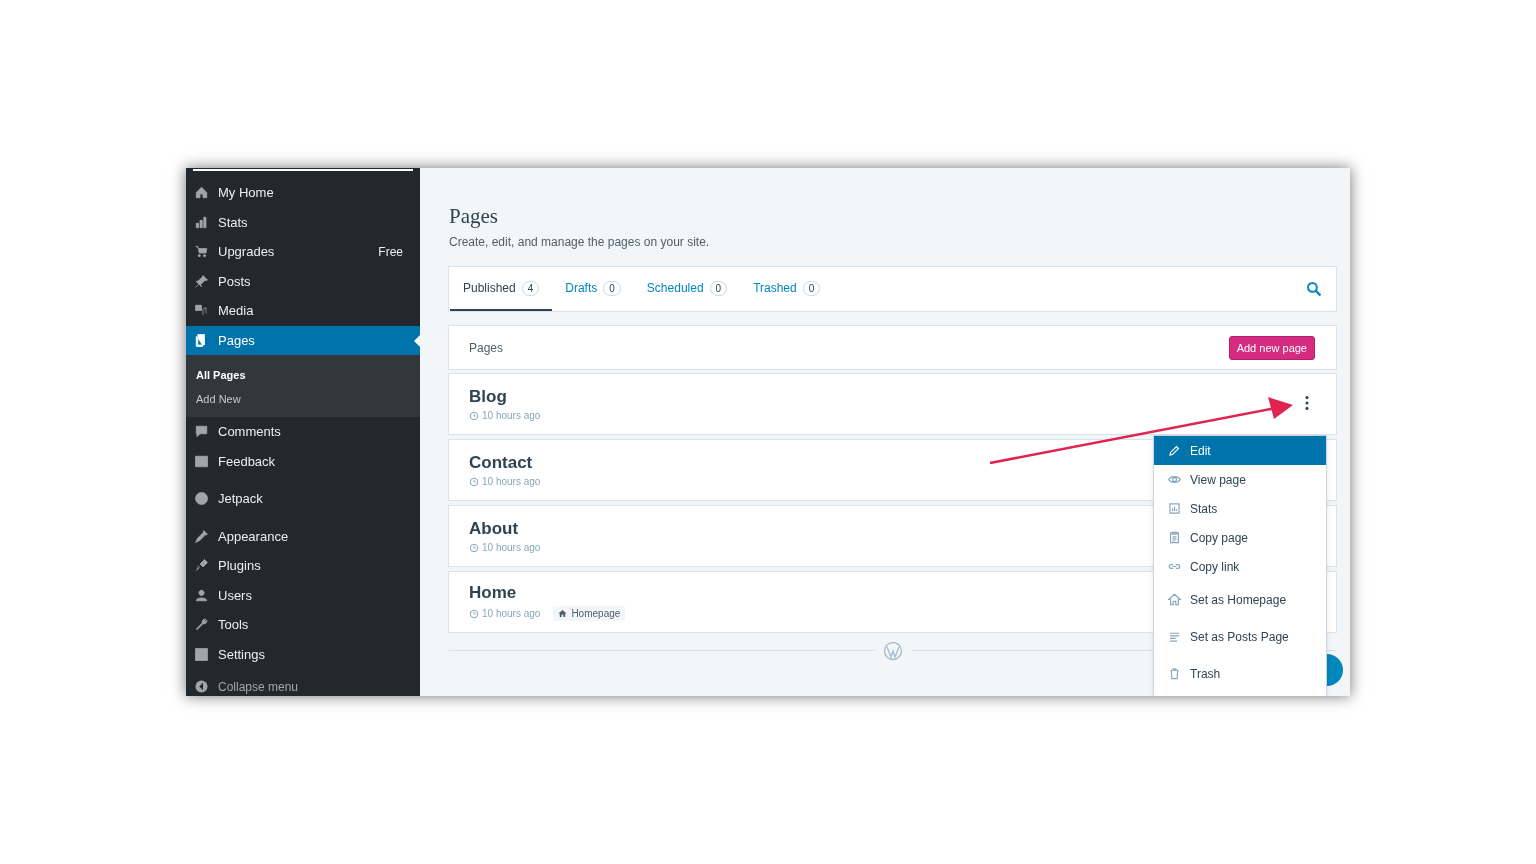 The height and width of the screenshot is (864, 1536). I want to click on homepage-badge-label: Homepage, so click(596, 613).